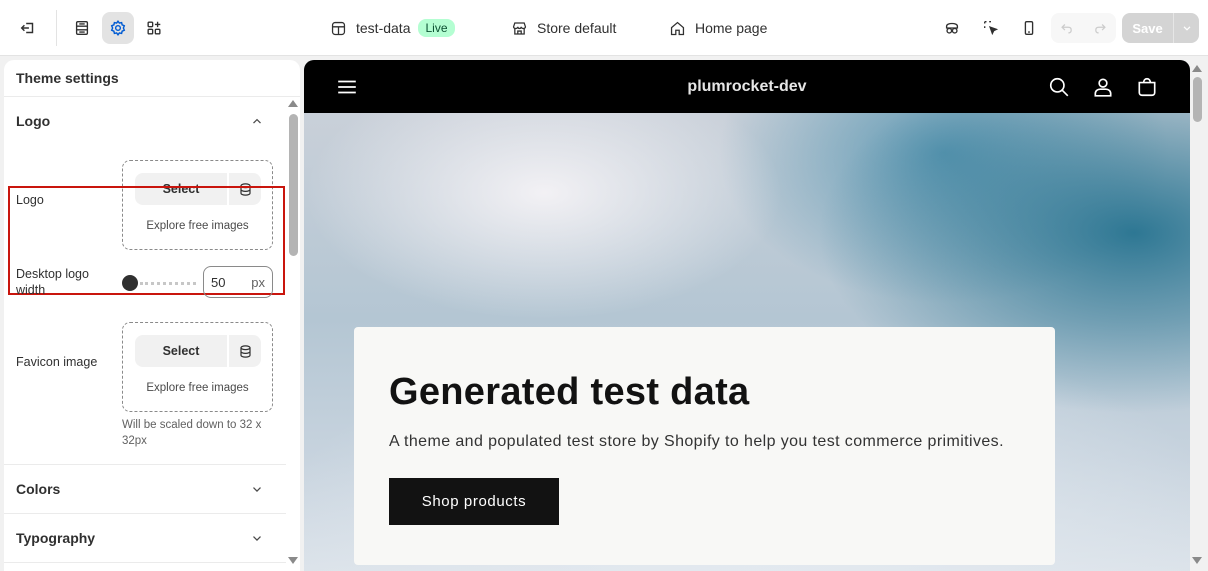 Image resolution: width=1208 pixels, height=571 pixels. I want to click on logo-section-heading: Logo, so click(33, 121).